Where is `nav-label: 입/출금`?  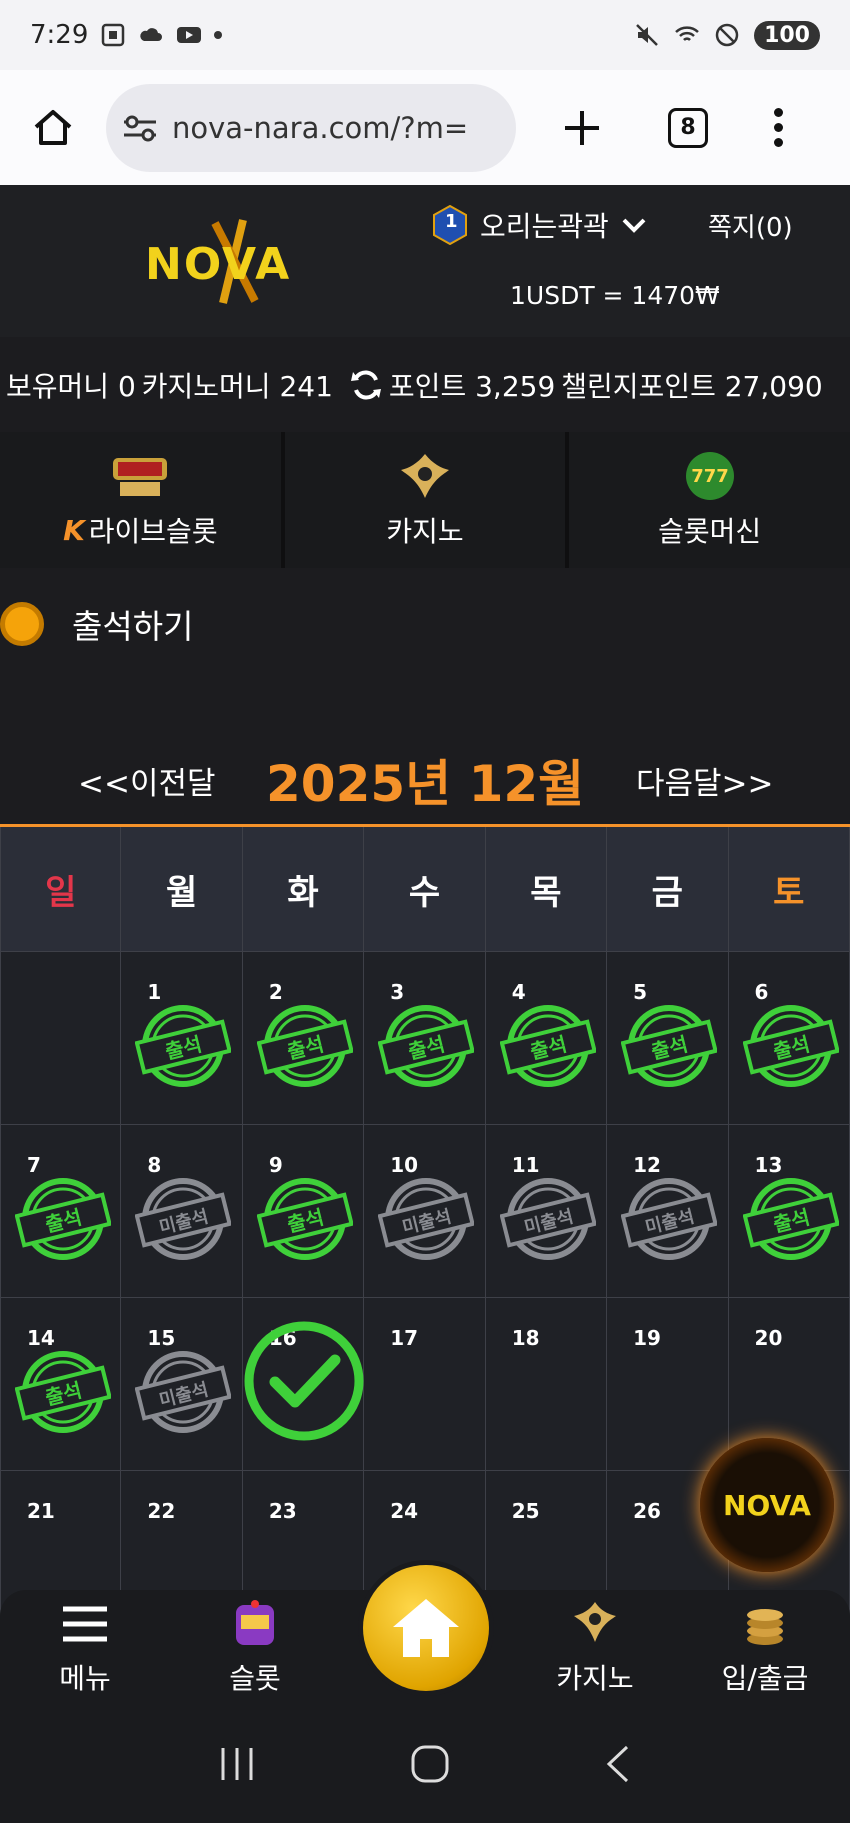 nav-label: 입/출금 is located at coordinates (765, 1678).